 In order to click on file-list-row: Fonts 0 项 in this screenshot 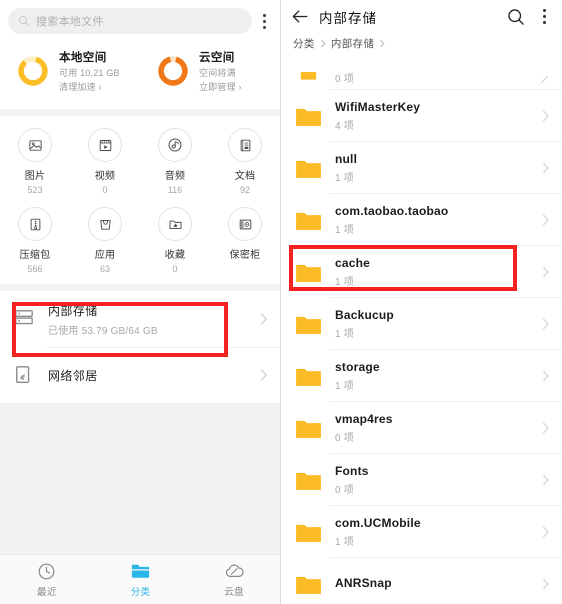, I will do `click(421, 480)`.